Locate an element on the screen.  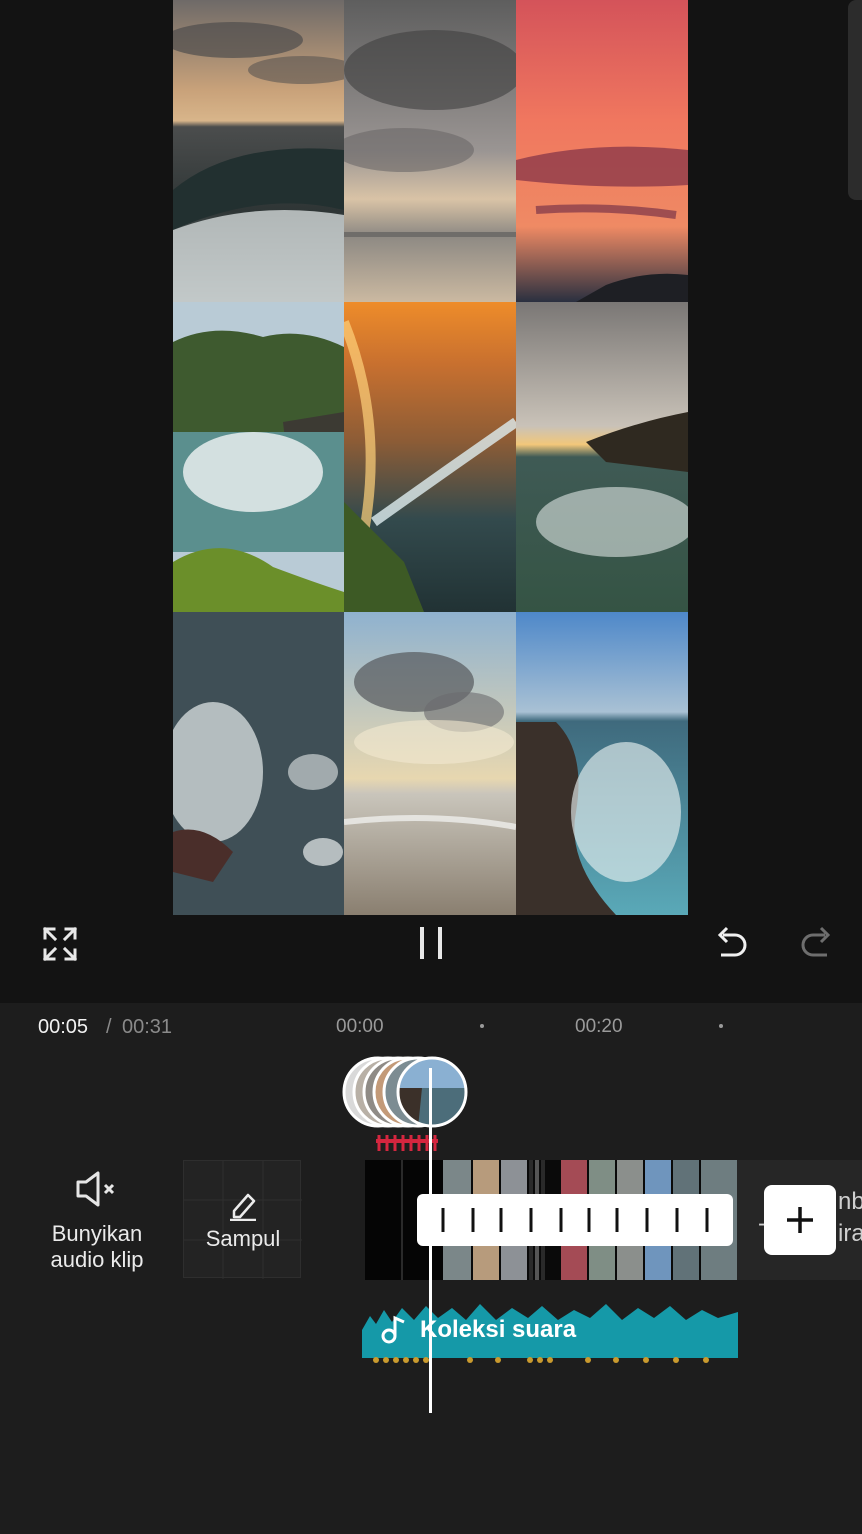
plus-icon is located at coordinates (800, 1220).